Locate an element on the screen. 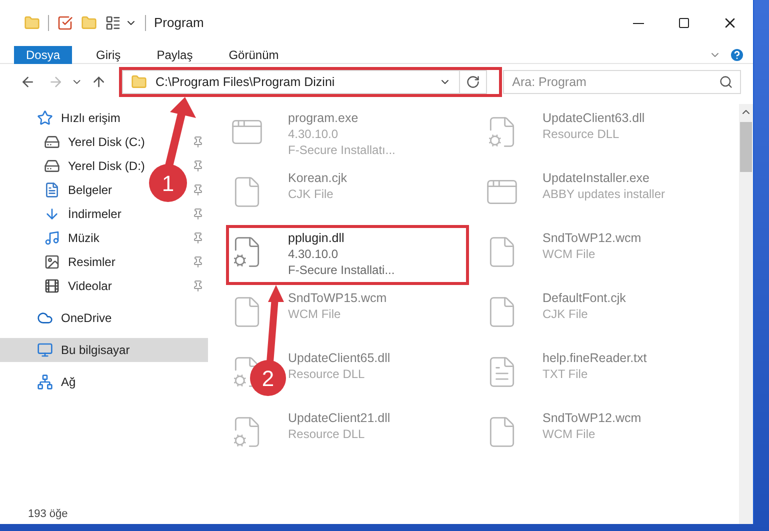  checklist-icon is located at coordinates (65, 23).